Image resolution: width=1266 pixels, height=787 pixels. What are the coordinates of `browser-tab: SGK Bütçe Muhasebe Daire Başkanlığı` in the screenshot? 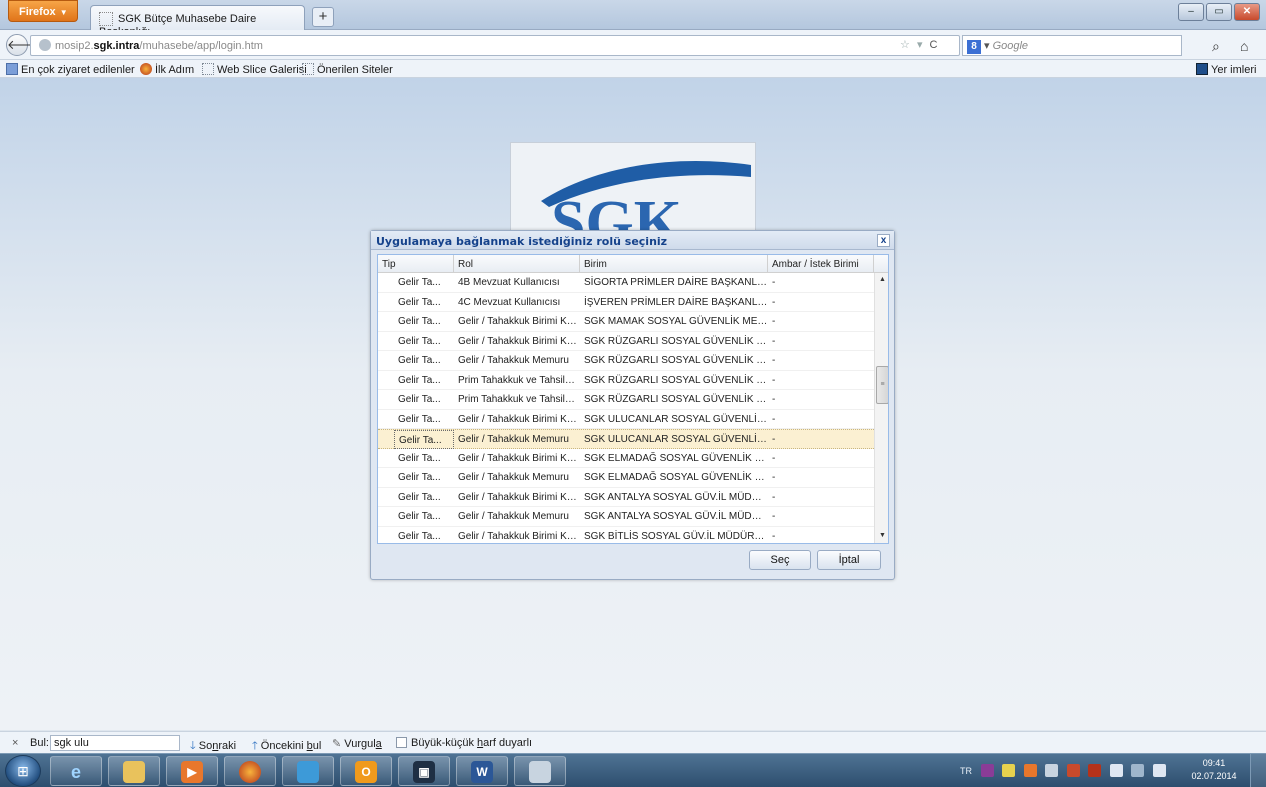 It's located at (197, 21).